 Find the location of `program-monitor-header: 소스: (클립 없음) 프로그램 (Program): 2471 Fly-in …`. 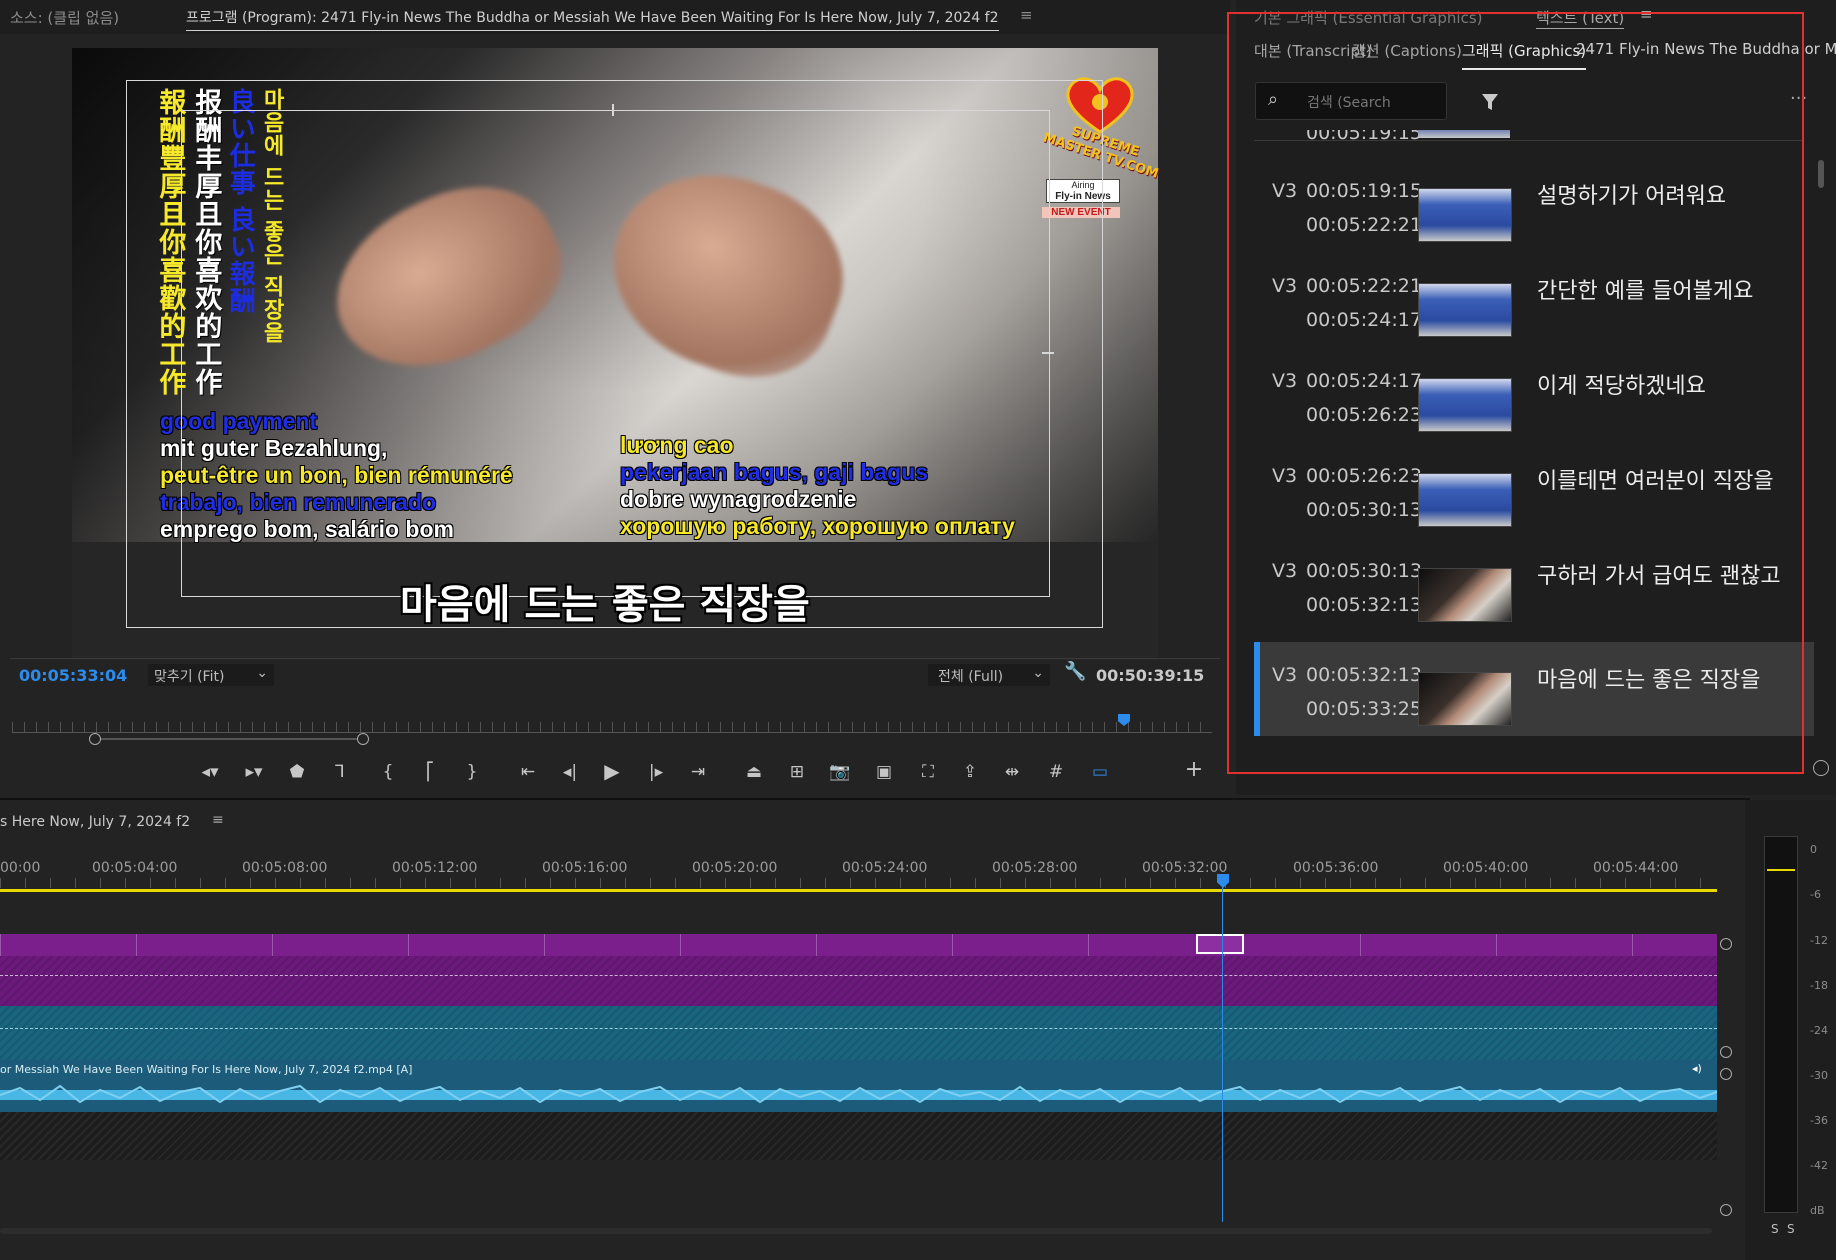

program-monitor-header: 소스: (클립 없음) 프로그램 (Program): 2471 Fly-in … is located at coordinates (615, 17).